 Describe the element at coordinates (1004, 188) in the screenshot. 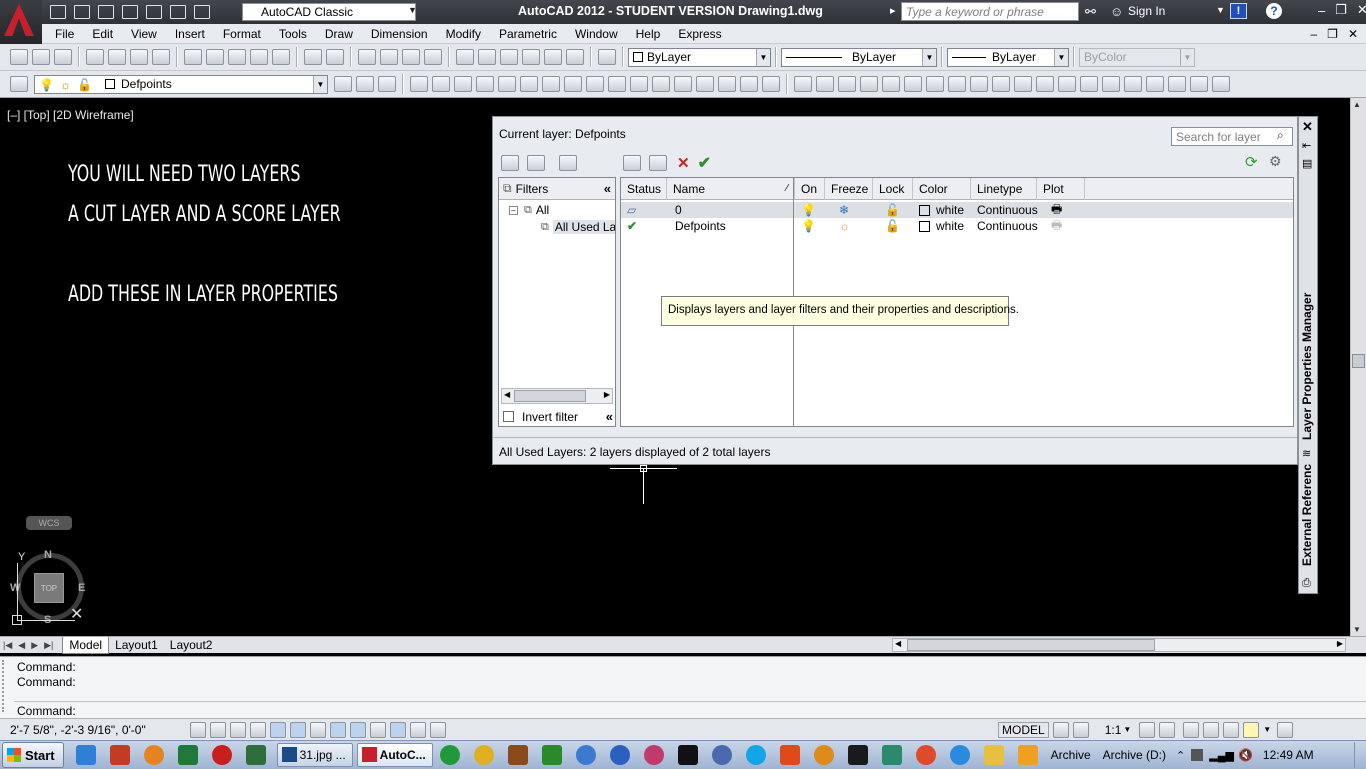

I see `col-linetype: Linetype` at that location.